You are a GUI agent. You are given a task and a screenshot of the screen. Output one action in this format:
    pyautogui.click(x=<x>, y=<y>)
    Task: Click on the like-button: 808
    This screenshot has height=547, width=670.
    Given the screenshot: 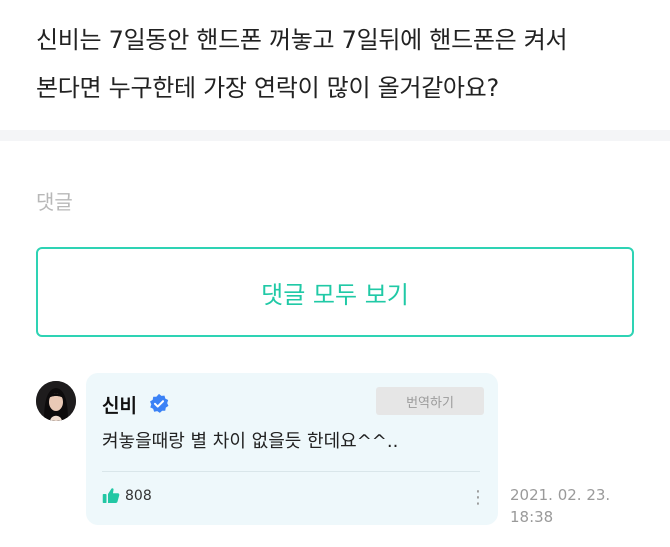 What is the action you would take?
    pyautogui.click(x=127, y=495)
    